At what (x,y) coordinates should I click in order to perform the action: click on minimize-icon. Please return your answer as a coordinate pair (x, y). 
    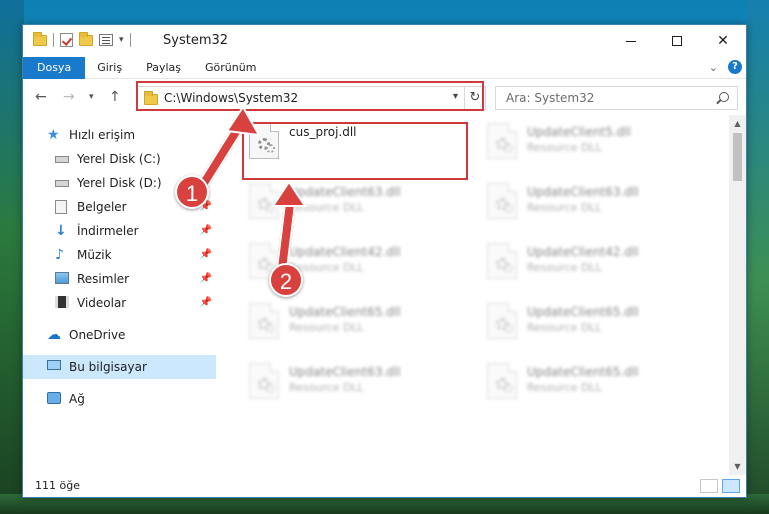
    Looking at the image, I should click on (631, 41).